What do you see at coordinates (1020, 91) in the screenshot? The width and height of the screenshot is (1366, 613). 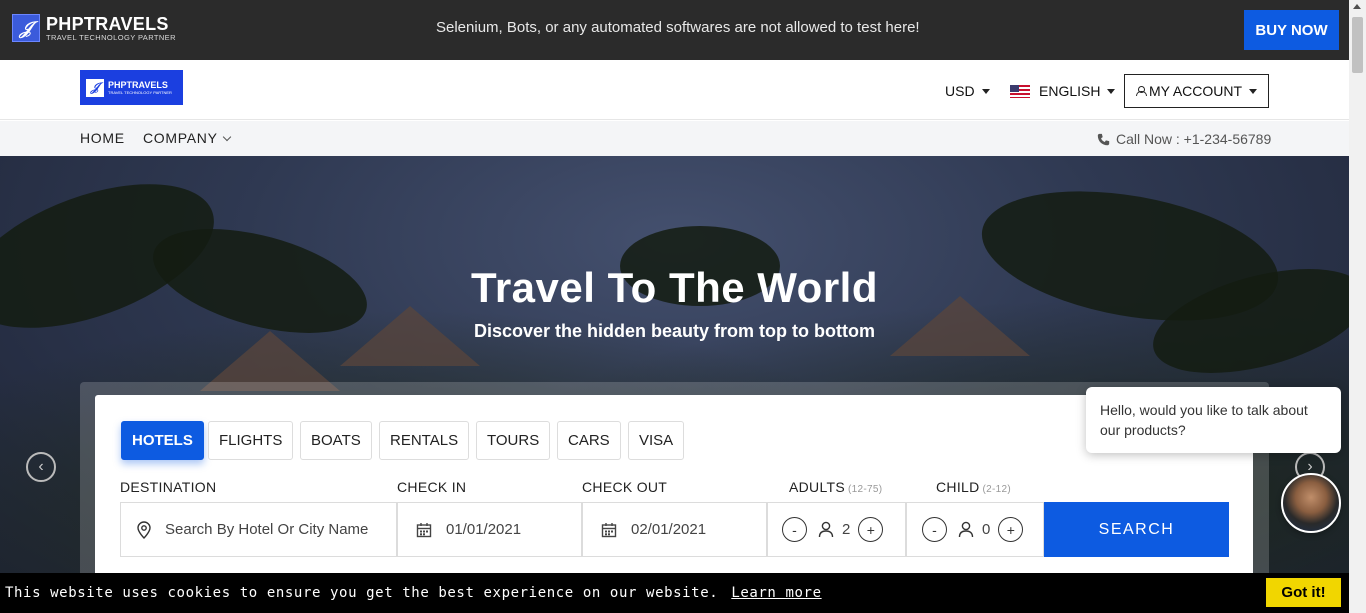 I see `us-flag-icon` at bounding box center [1020, 91].